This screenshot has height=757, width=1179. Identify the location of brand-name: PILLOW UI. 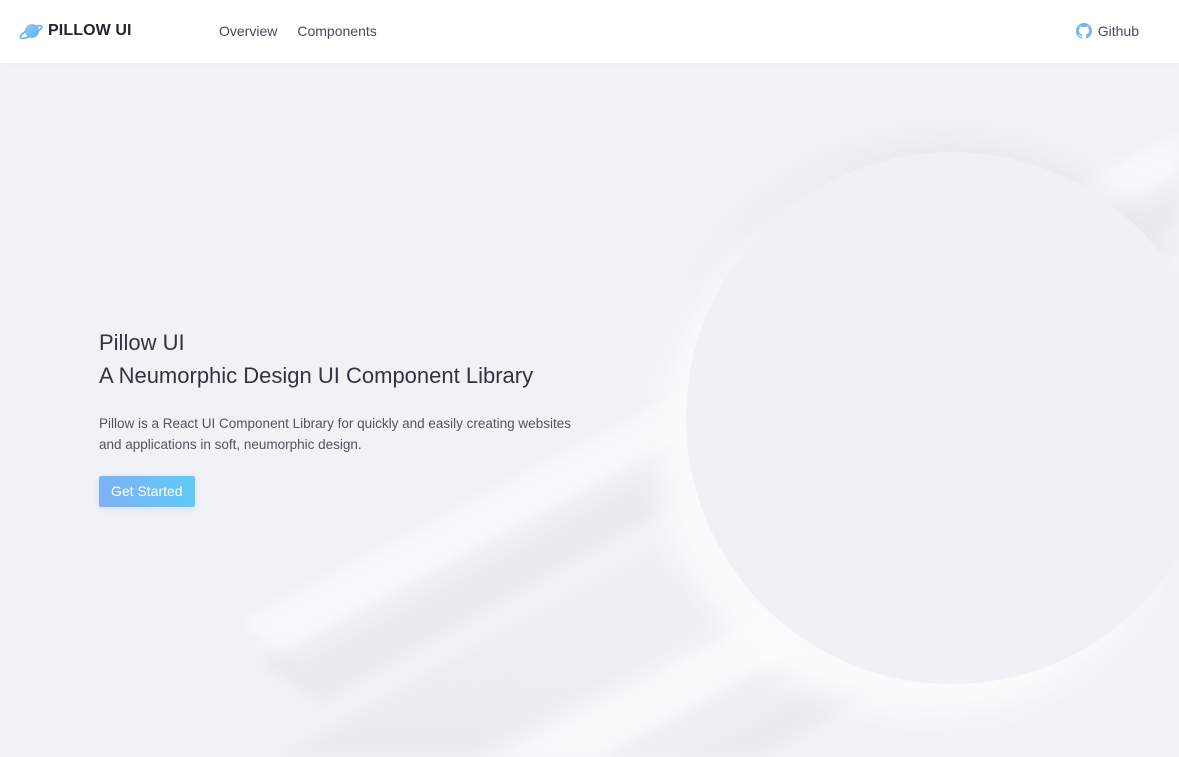
(90, 30).